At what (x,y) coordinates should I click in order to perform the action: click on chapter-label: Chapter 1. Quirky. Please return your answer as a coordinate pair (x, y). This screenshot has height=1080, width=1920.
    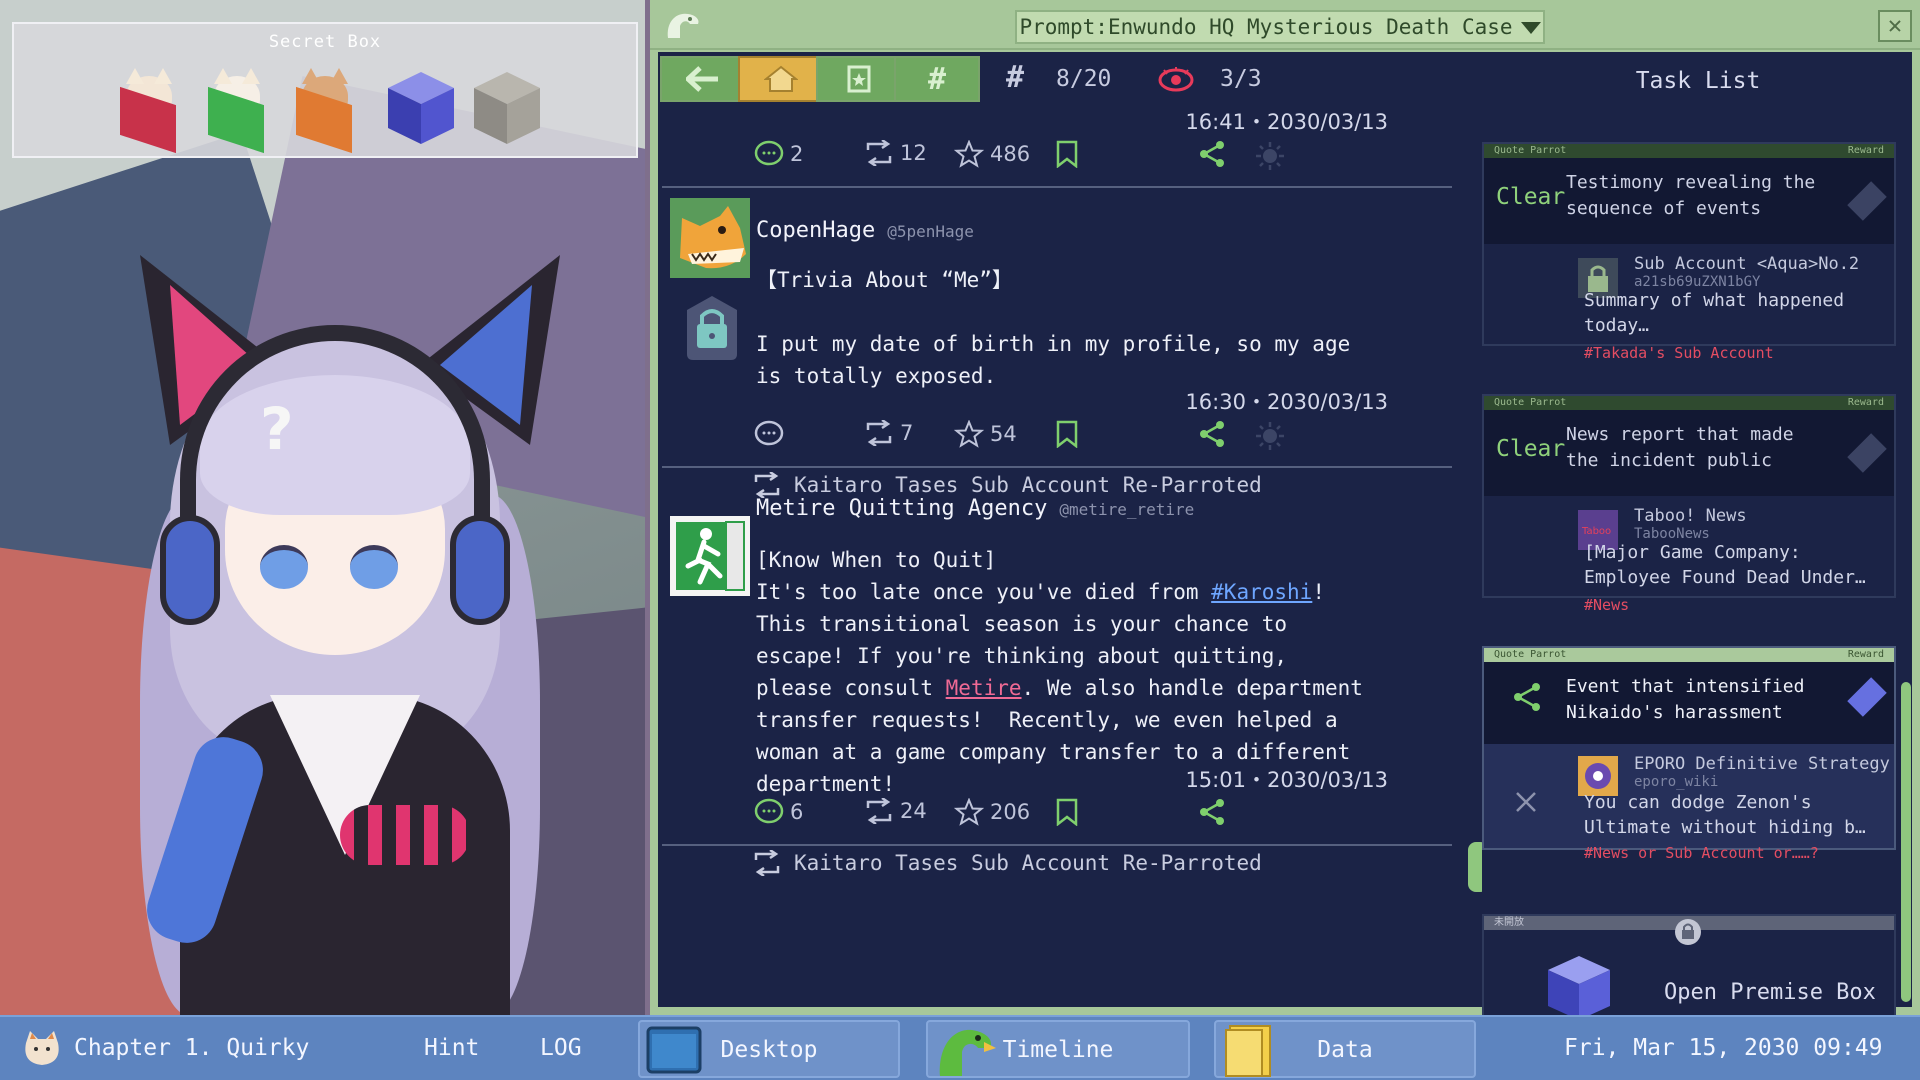
    Looking at the image, I should click on (192, 1048).